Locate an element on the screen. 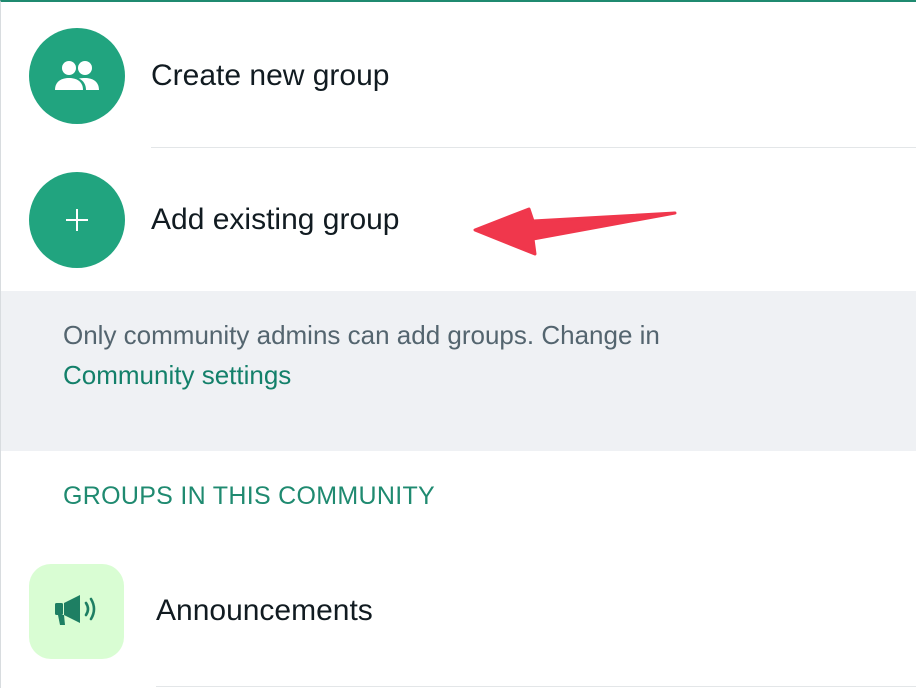 Image resolution: width=916 pixels, height=688 pixels. community-settings-link: Community settings is located at coordinates (473, 375).